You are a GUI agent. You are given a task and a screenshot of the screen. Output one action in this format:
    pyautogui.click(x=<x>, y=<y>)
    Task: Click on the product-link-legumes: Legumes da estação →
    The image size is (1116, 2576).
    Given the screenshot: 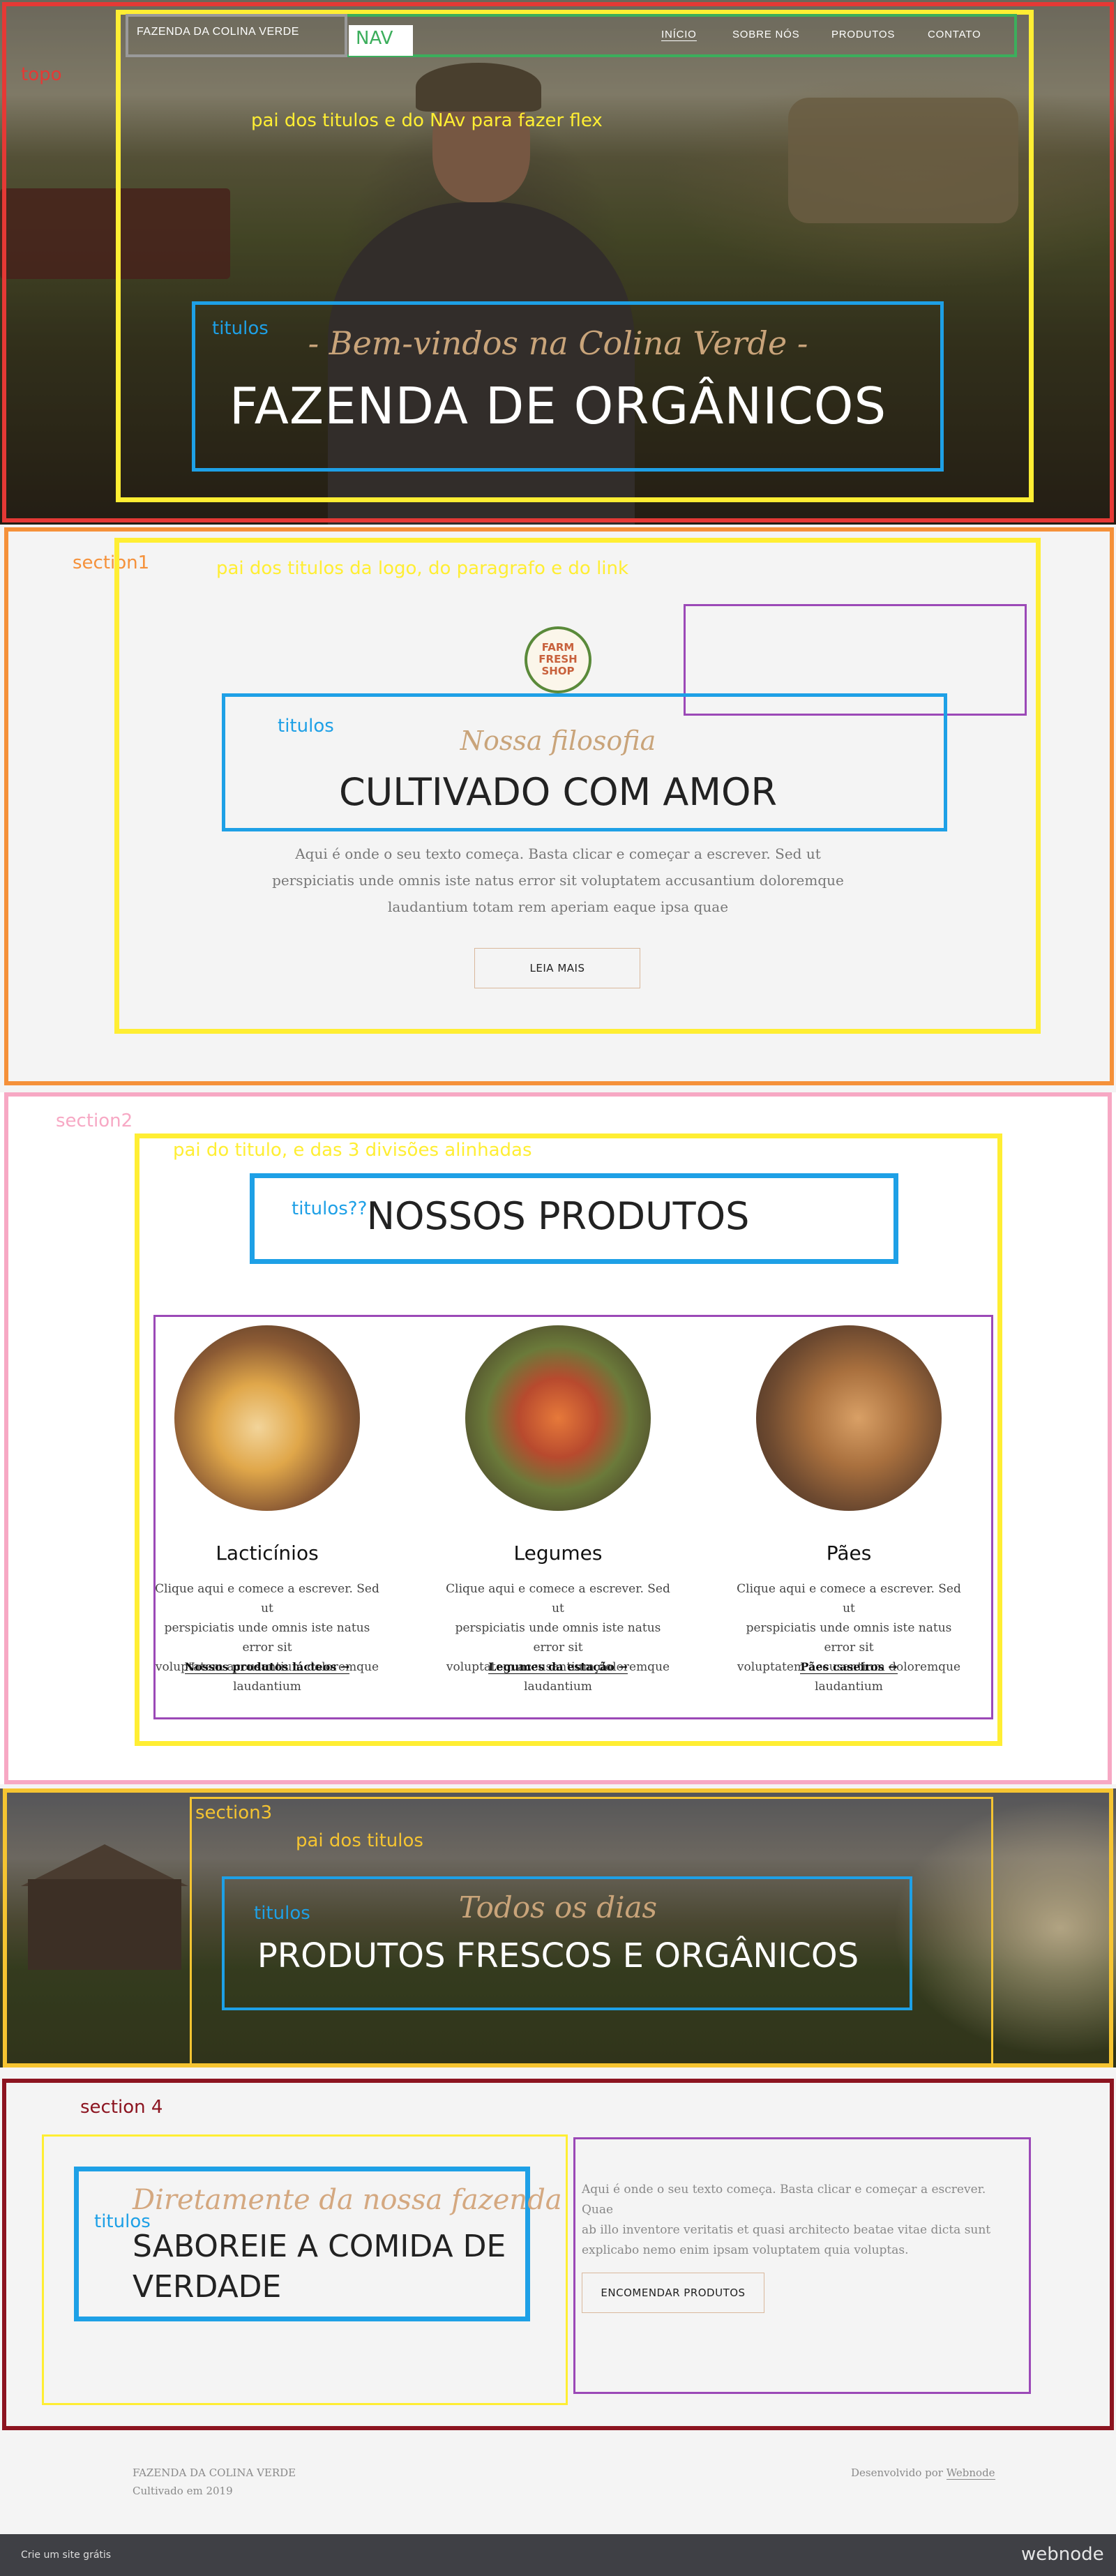 What is the action you would take?
    pyautogui.click(x=558, y=1667)
    